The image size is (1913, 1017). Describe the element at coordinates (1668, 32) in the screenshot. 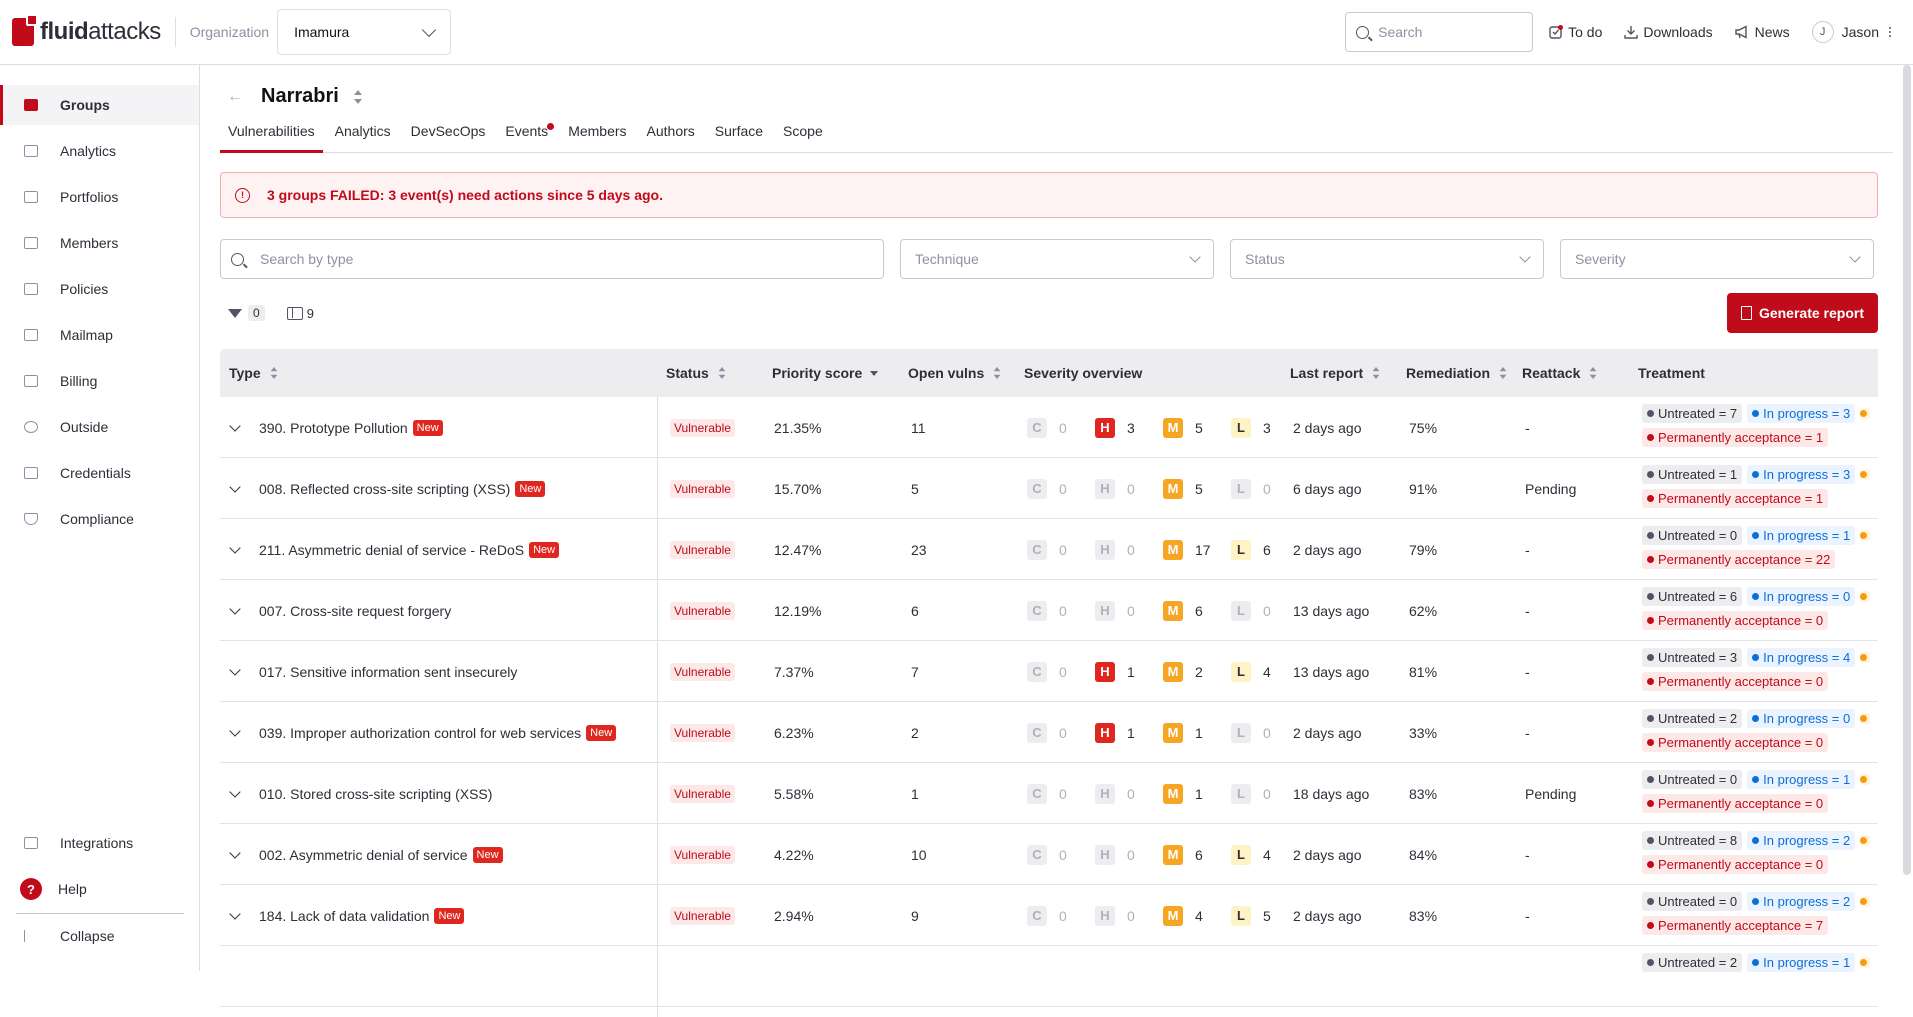

I see `downloads-button: Downloads` at that location.